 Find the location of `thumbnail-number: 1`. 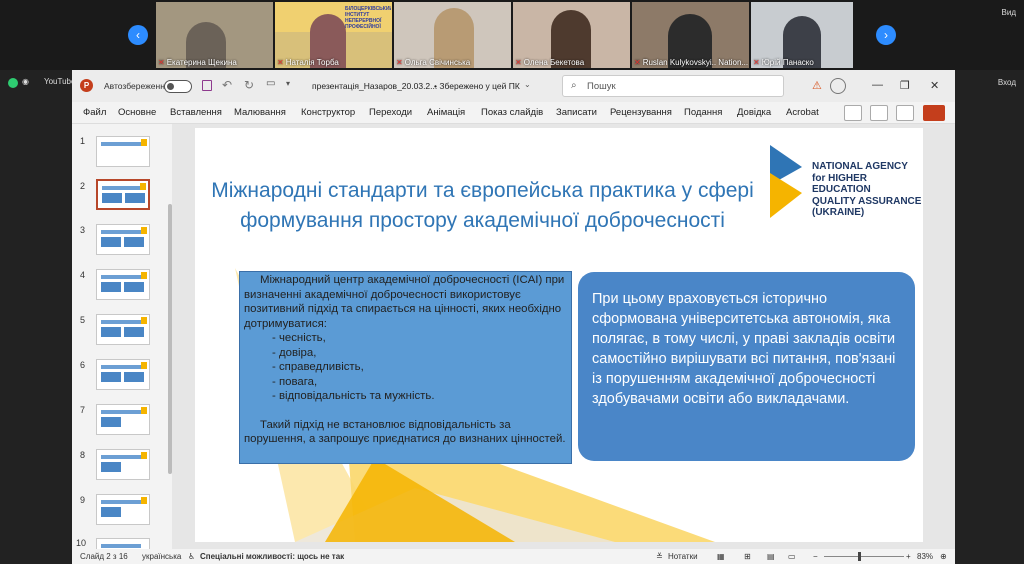

thumbnail-number: 1 is located at coordinates (83, 141).